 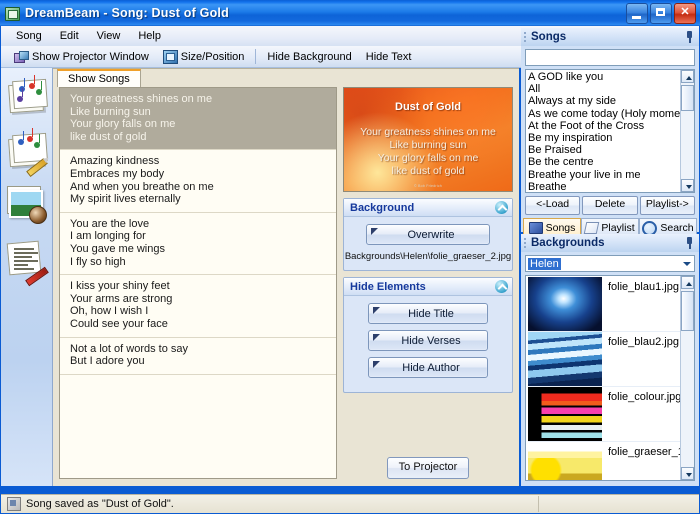 What do you see at coordinates (309, 57) in the screenshot?
I see `hide-background-button: Hide Background` at bounding box center [309, 57].